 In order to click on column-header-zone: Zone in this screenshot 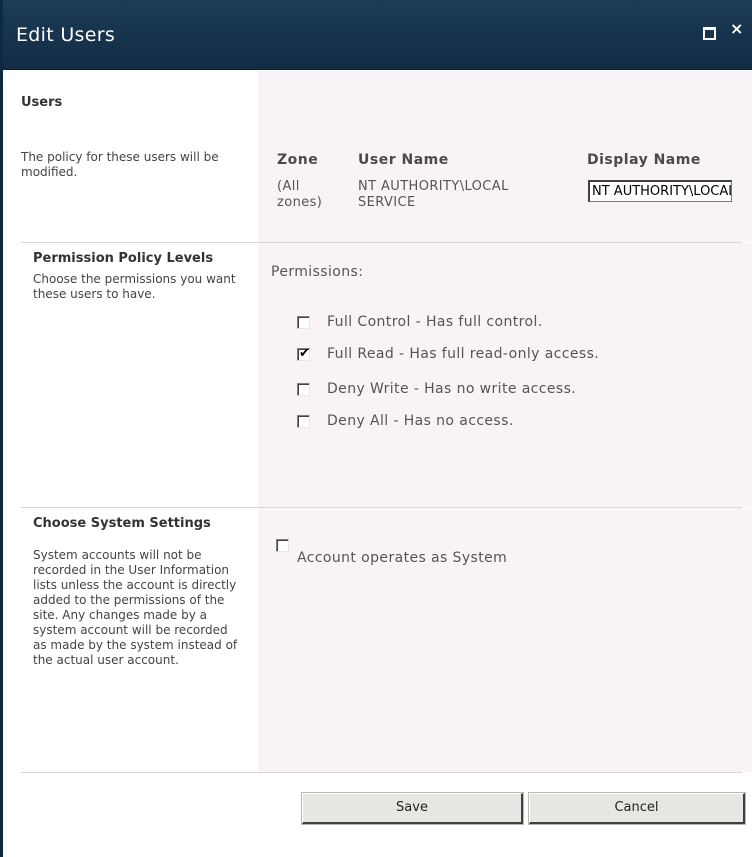, I will do `click(298, 160)`.